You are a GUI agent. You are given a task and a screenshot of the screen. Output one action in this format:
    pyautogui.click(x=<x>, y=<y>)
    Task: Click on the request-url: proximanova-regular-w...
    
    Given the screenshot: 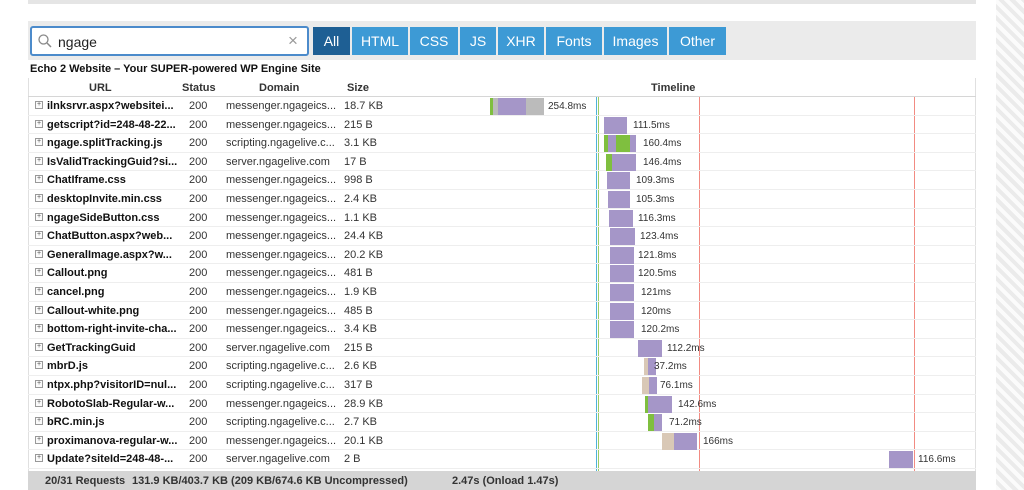 What is the action you would take?
    pyautogui.click(x=121, y=441)
    